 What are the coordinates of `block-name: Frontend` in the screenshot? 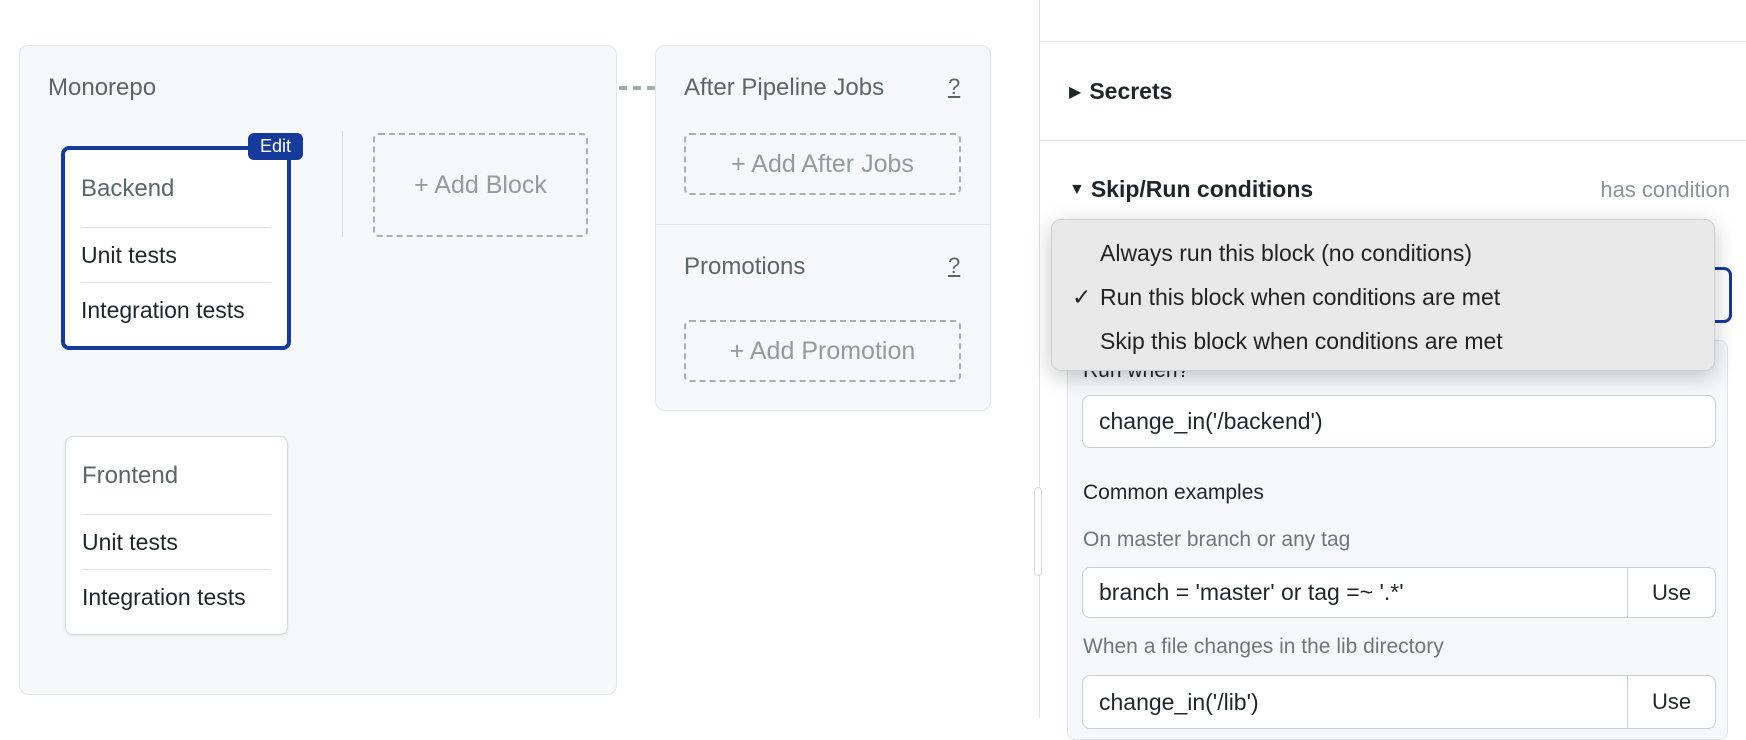 It's located at (176, 476).